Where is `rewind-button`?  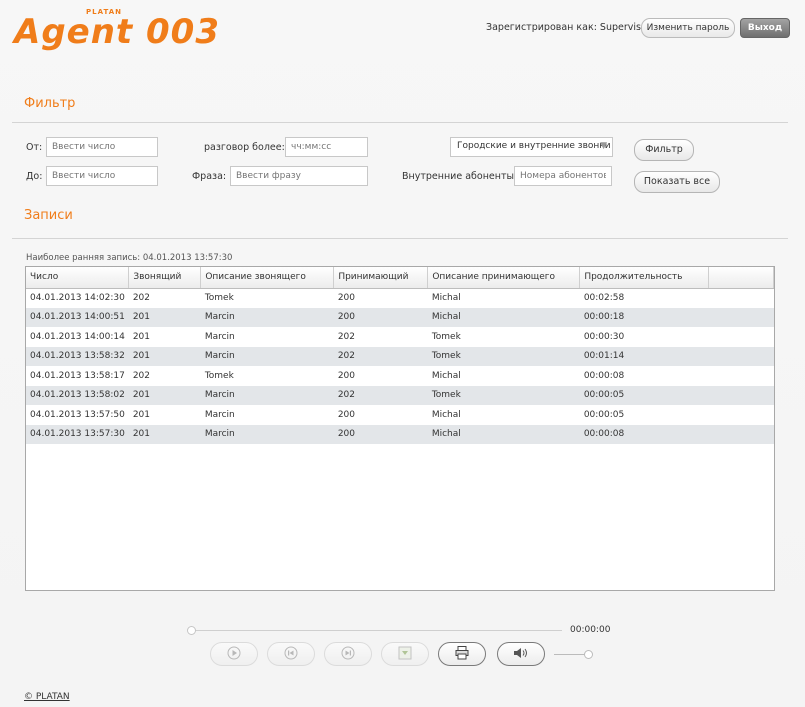 rewind-button is located at coordinates (291, 654).